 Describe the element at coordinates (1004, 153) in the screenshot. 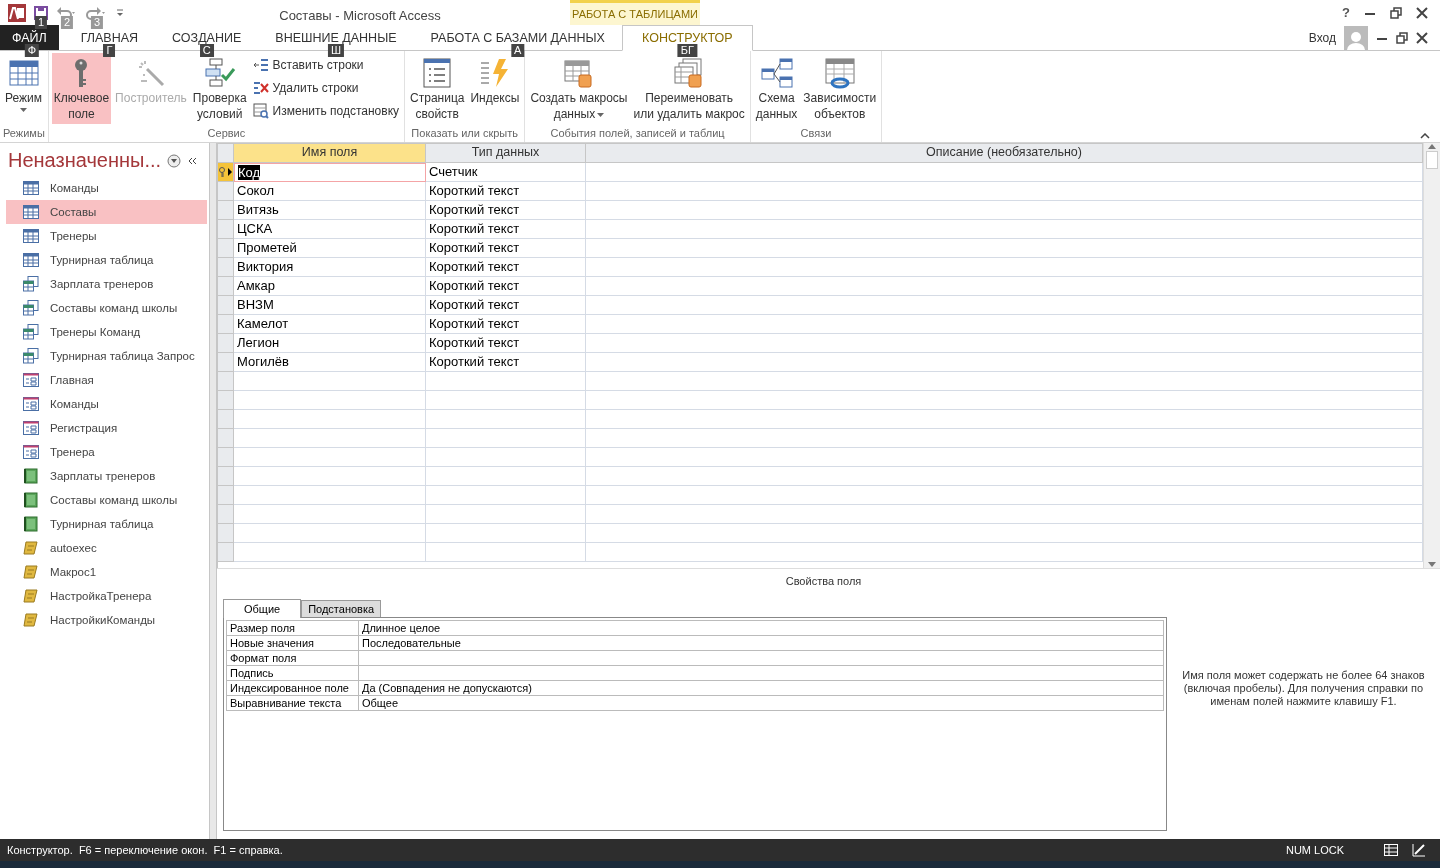

I see `column-header: Описание (необязательно)` at that location.